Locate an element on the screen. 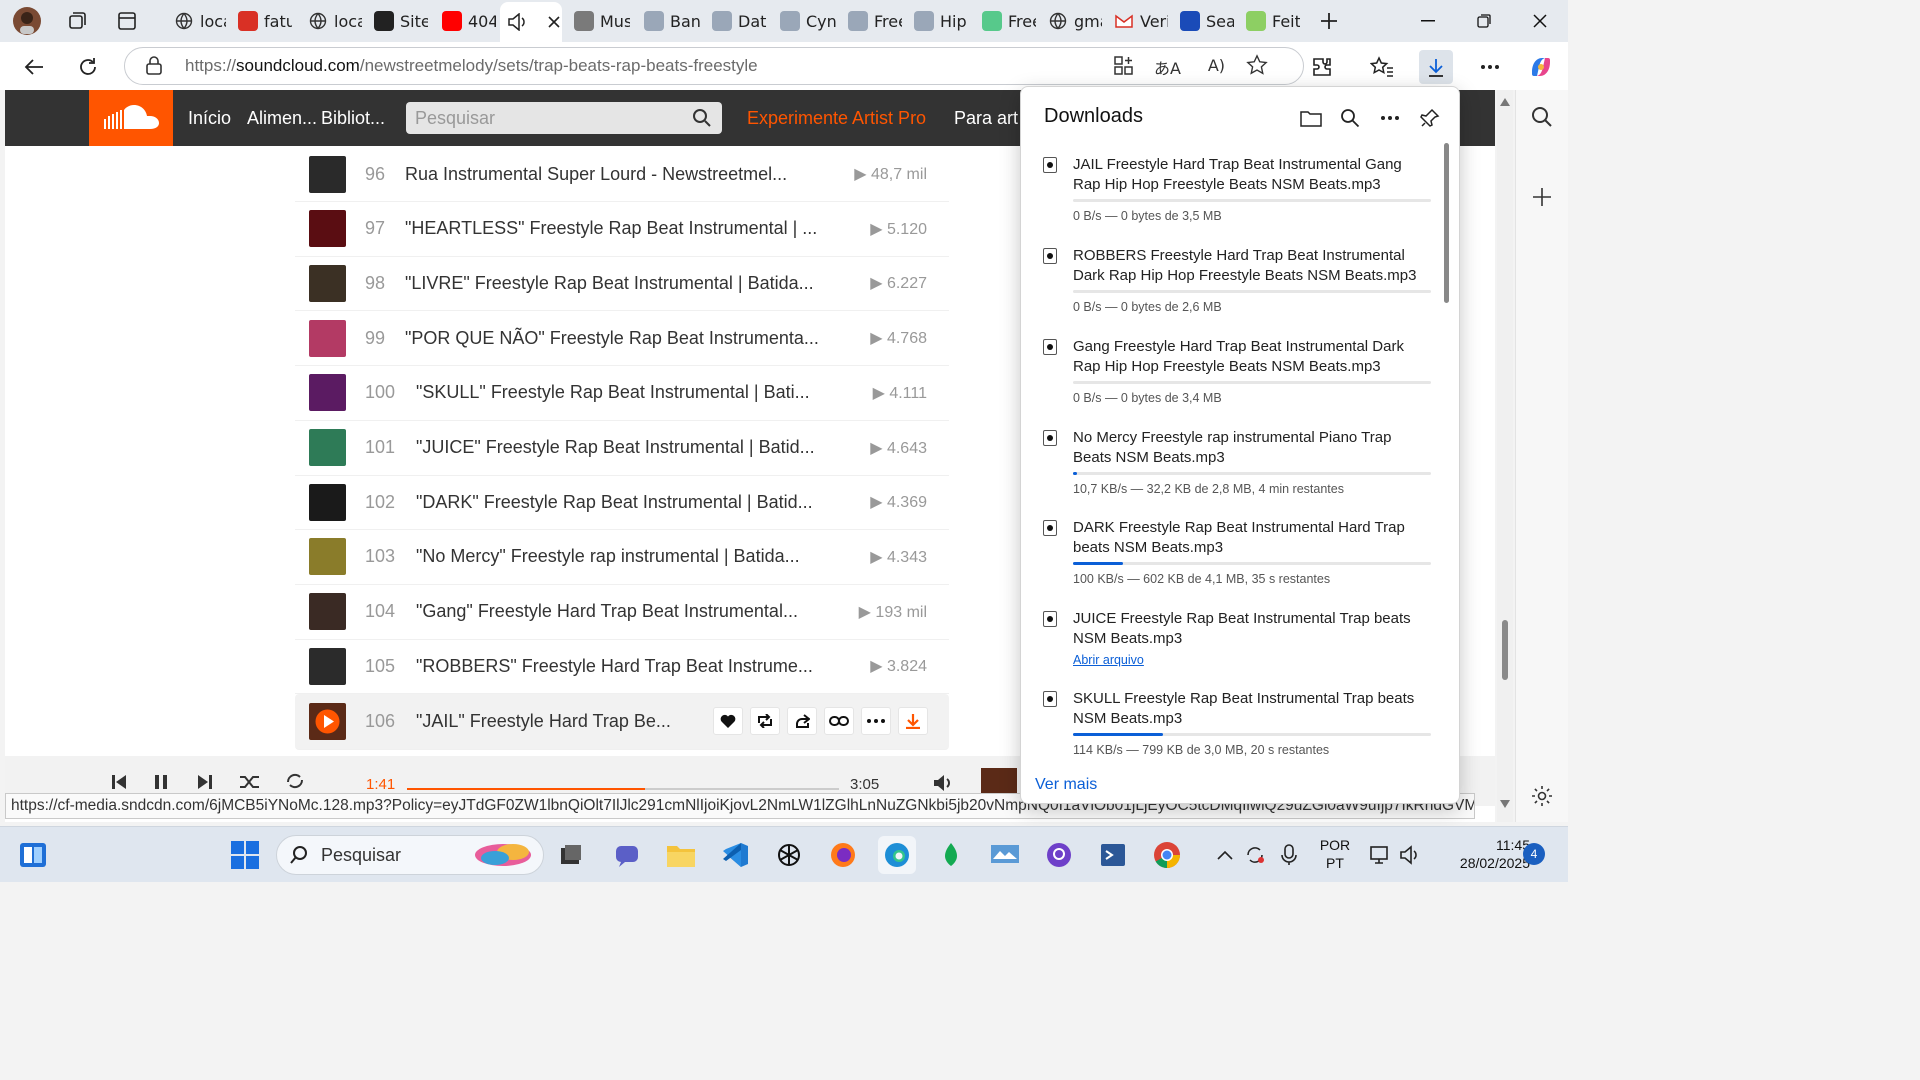 This screenshot has height=1080, width=1920. extensions-icon is located at coordinates (1322, 67).